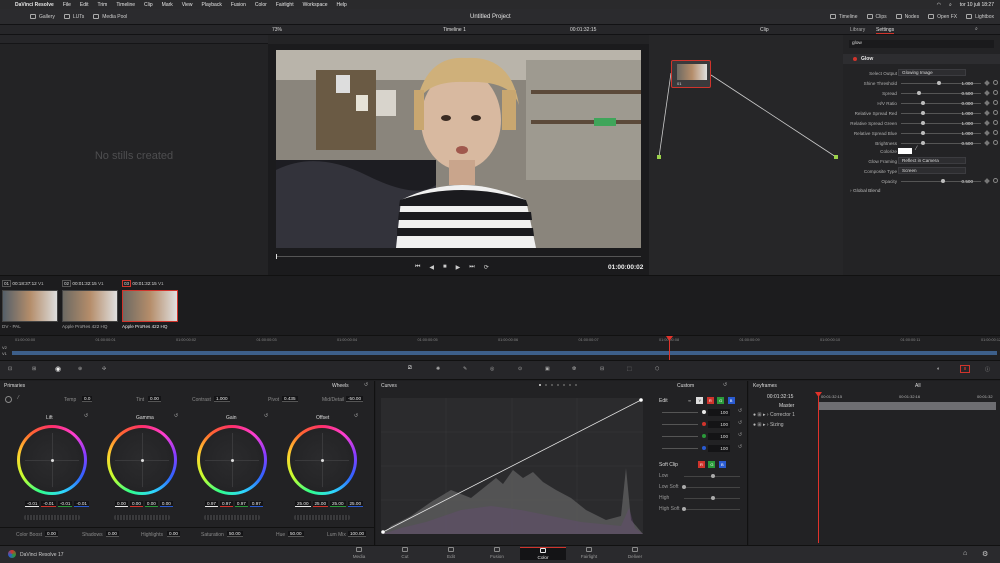  I want to click on keyframes-filter-dropdown: All, so click(918, 386).